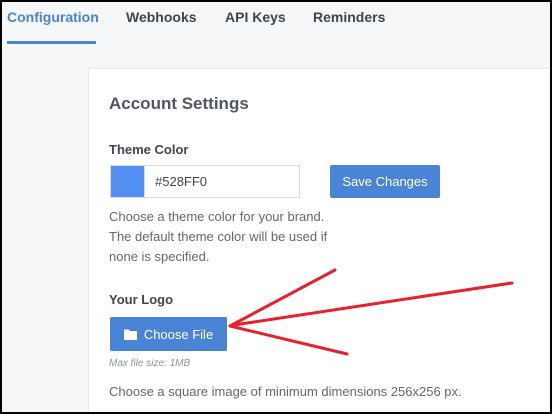 The image size is (552, 414). Describe the element at coordinates (161, 17) in the screenshot. I see `tab-webhooks: Webhooks` at that location.